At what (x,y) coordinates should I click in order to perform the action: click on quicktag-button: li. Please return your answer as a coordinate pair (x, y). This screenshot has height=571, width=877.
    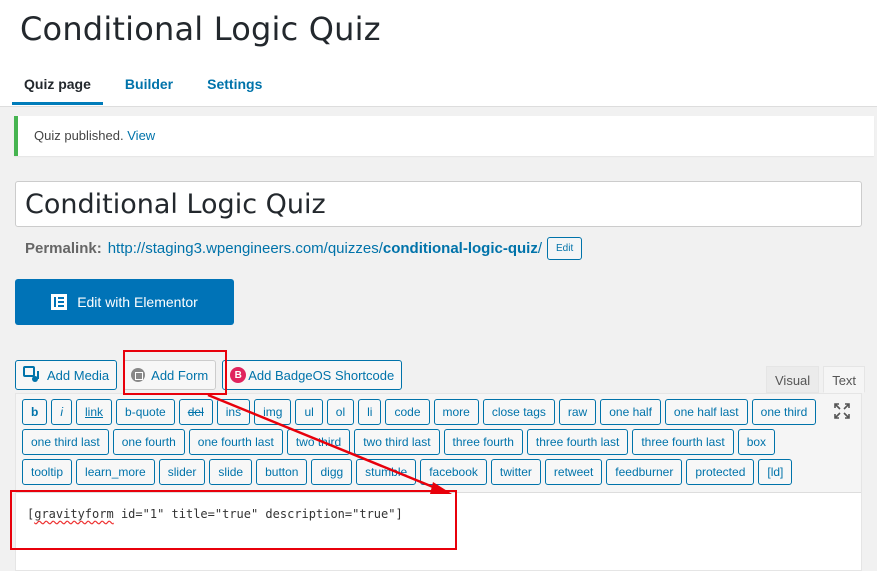
    Looking at the image, I should click on (370, 412).